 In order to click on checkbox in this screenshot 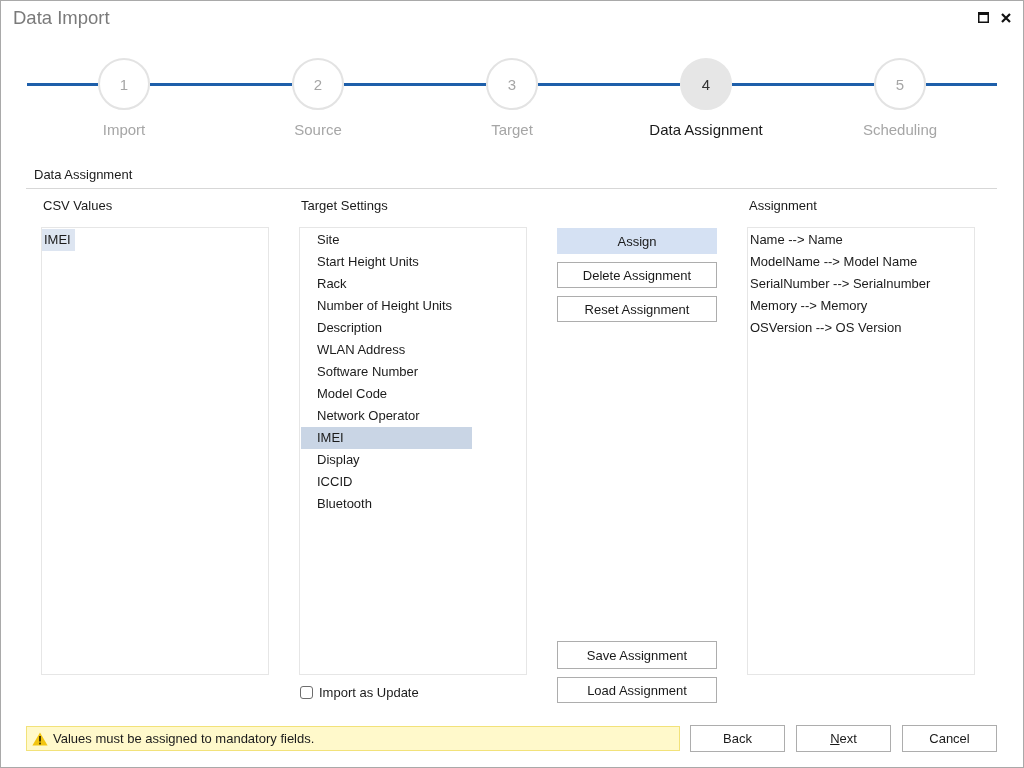, I will do `click(306, 692)`.